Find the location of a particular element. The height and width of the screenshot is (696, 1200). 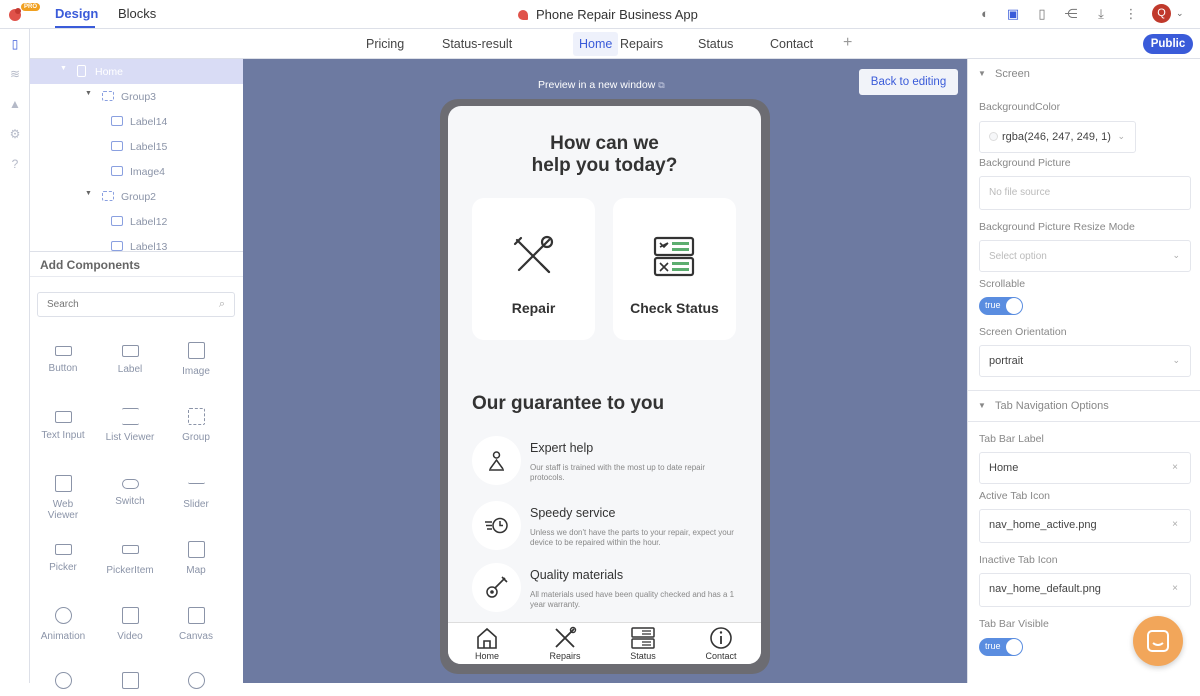

component-map: Map is located at coordinates (196, 558).